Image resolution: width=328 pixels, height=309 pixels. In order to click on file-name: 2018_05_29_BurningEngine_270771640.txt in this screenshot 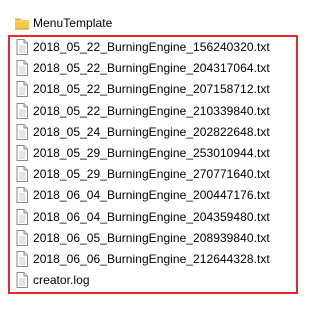, I will do `click(151, 174)`.